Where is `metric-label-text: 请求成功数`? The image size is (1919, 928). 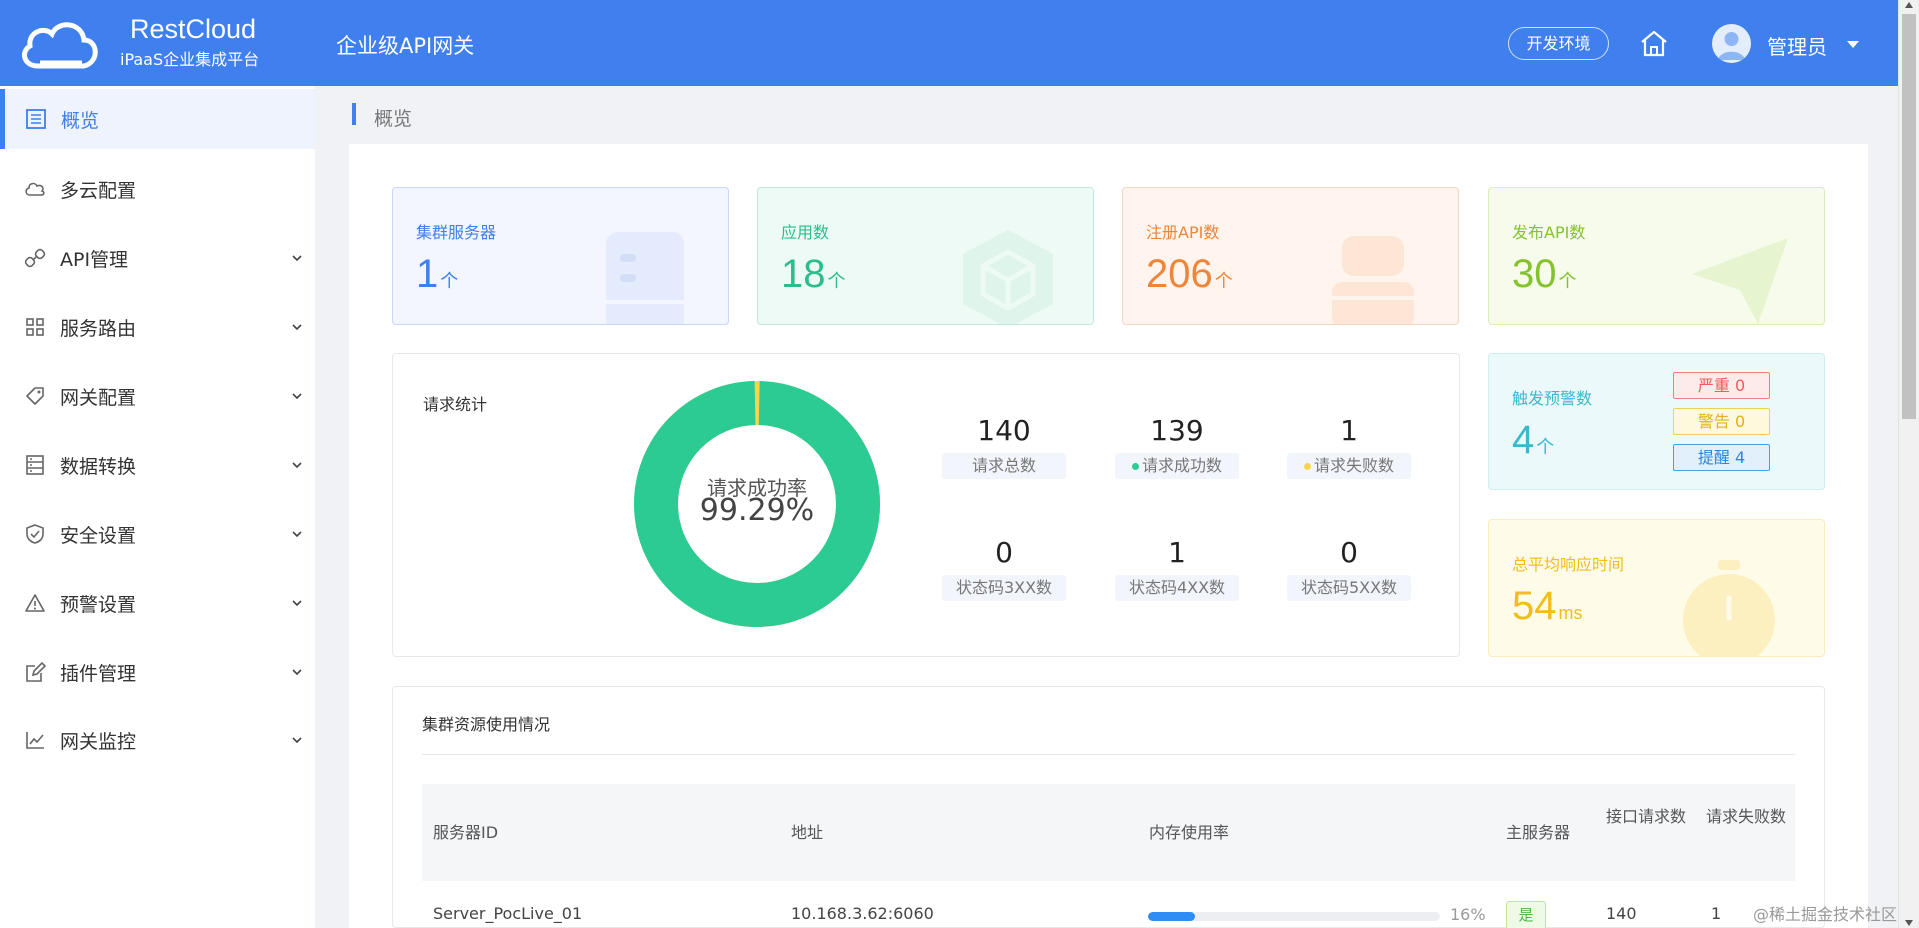 metric-label-text: 请求成功数 is located at coordinates (1181, 465).